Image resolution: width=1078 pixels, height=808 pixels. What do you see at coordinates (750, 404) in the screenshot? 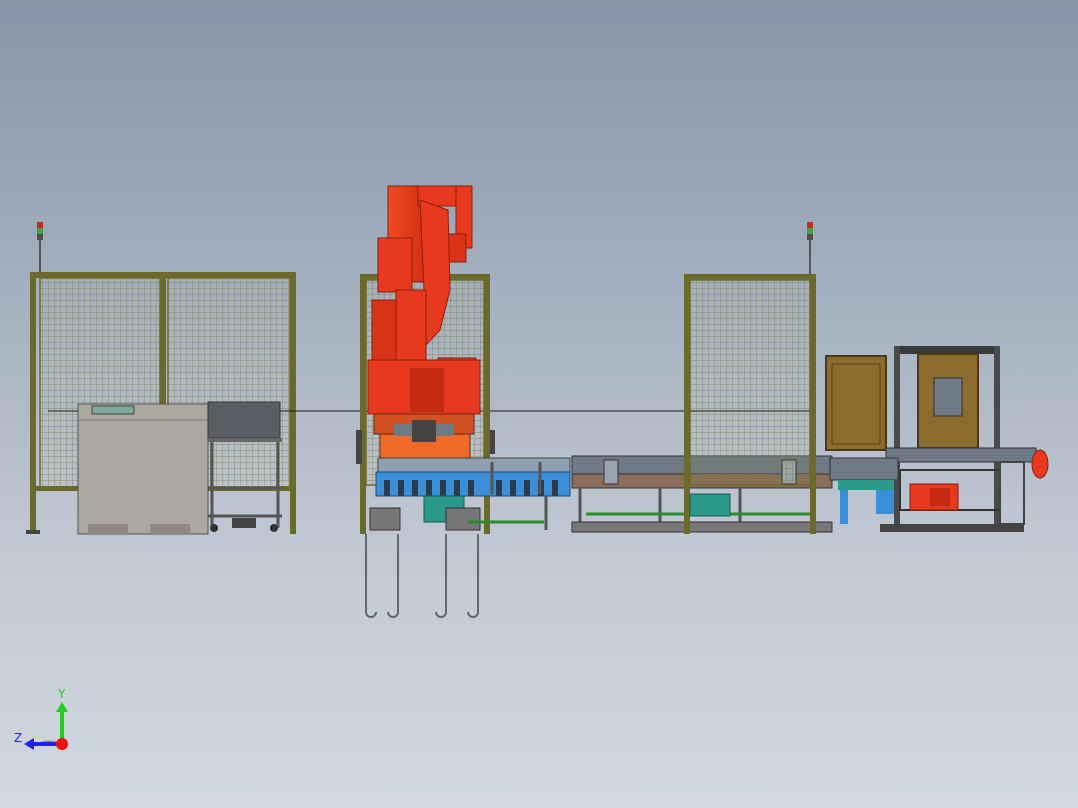
I see `safety-fence-right` at bounding box center [750, 404].